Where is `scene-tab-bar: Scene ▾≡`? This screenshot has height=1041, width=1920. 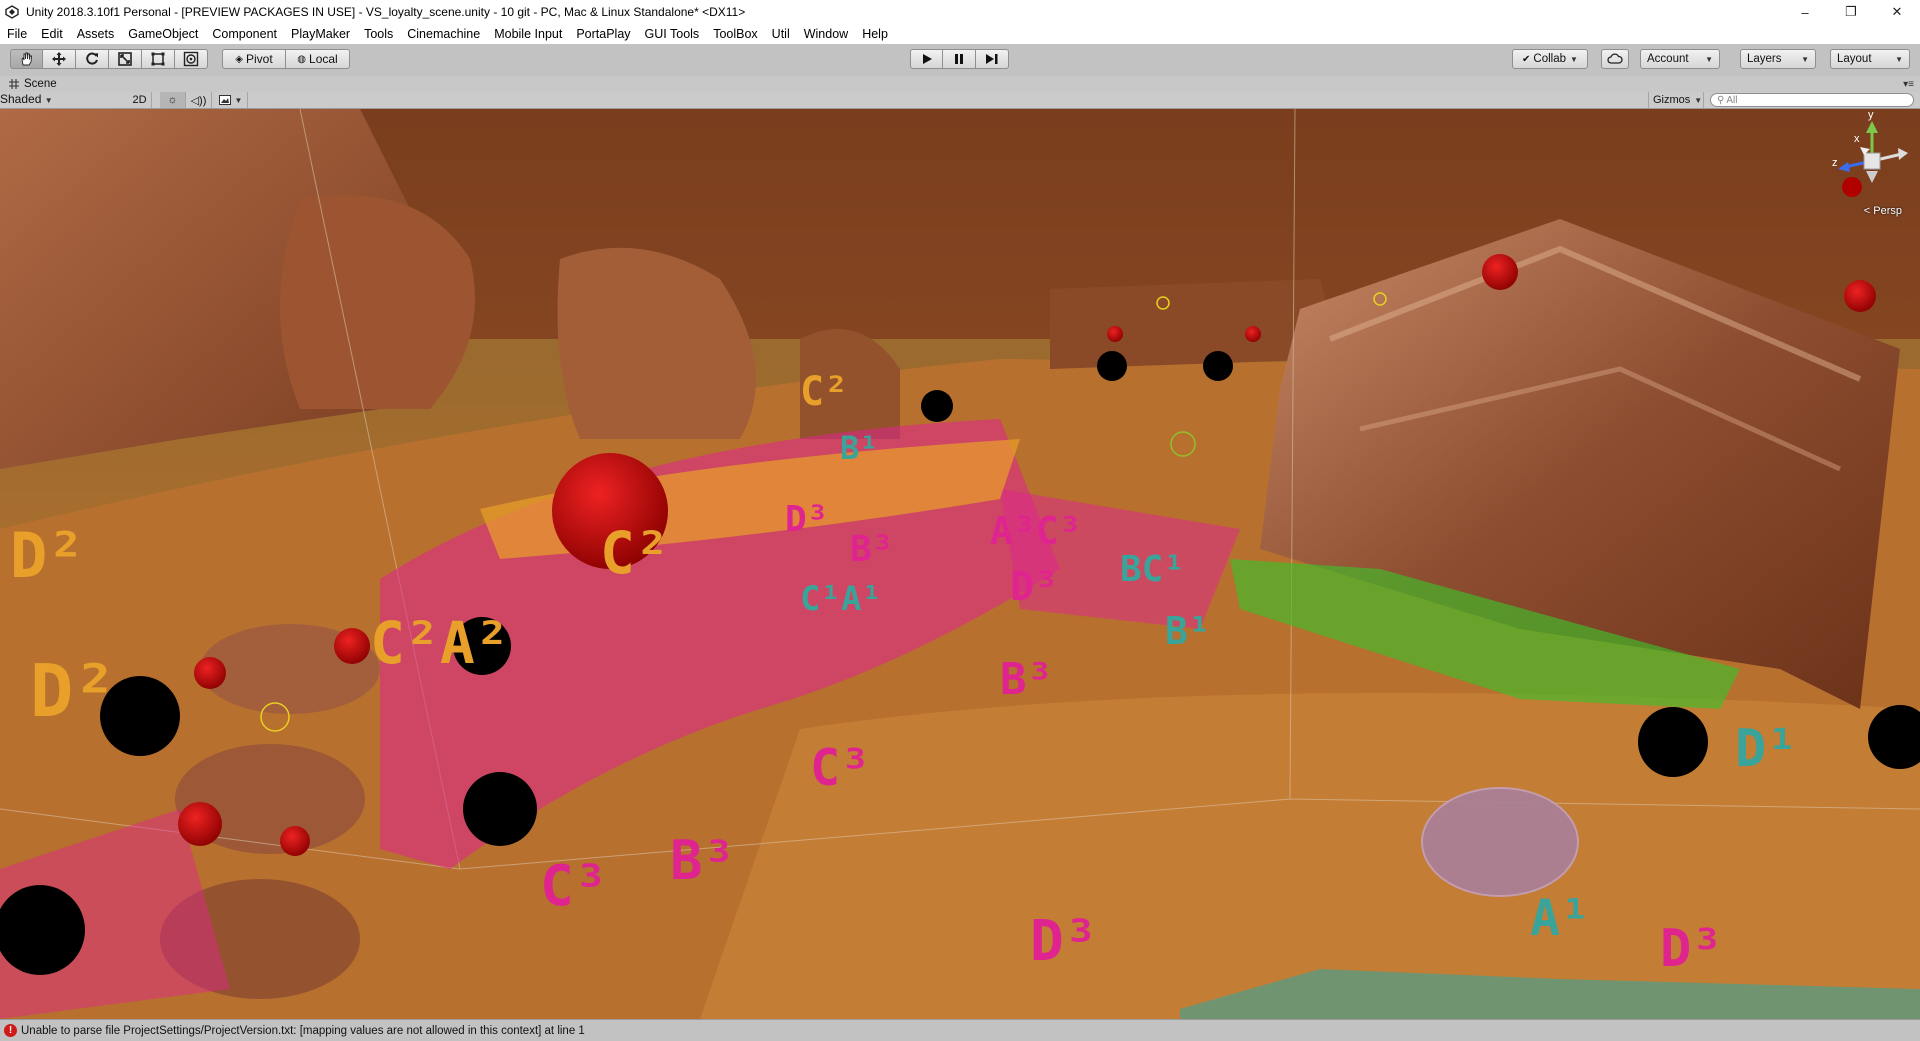 scene-tab-bar: Scene ▾≡ is located at coordinates (960, 84).